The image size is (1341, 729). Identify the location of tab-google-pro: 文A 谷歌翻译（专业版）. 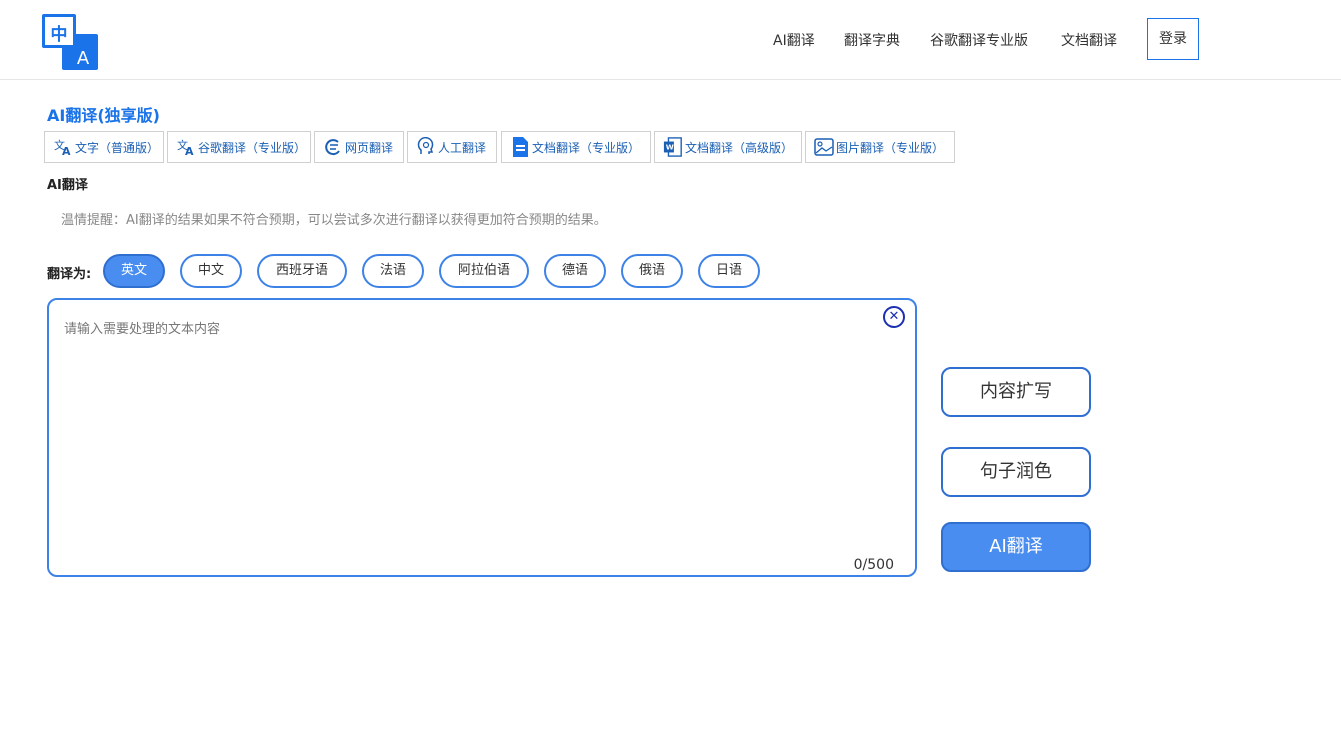
(239, 147).